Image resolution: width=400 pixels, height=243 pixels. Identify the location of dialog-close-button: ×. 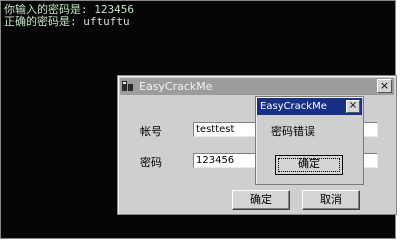
(384, 86).